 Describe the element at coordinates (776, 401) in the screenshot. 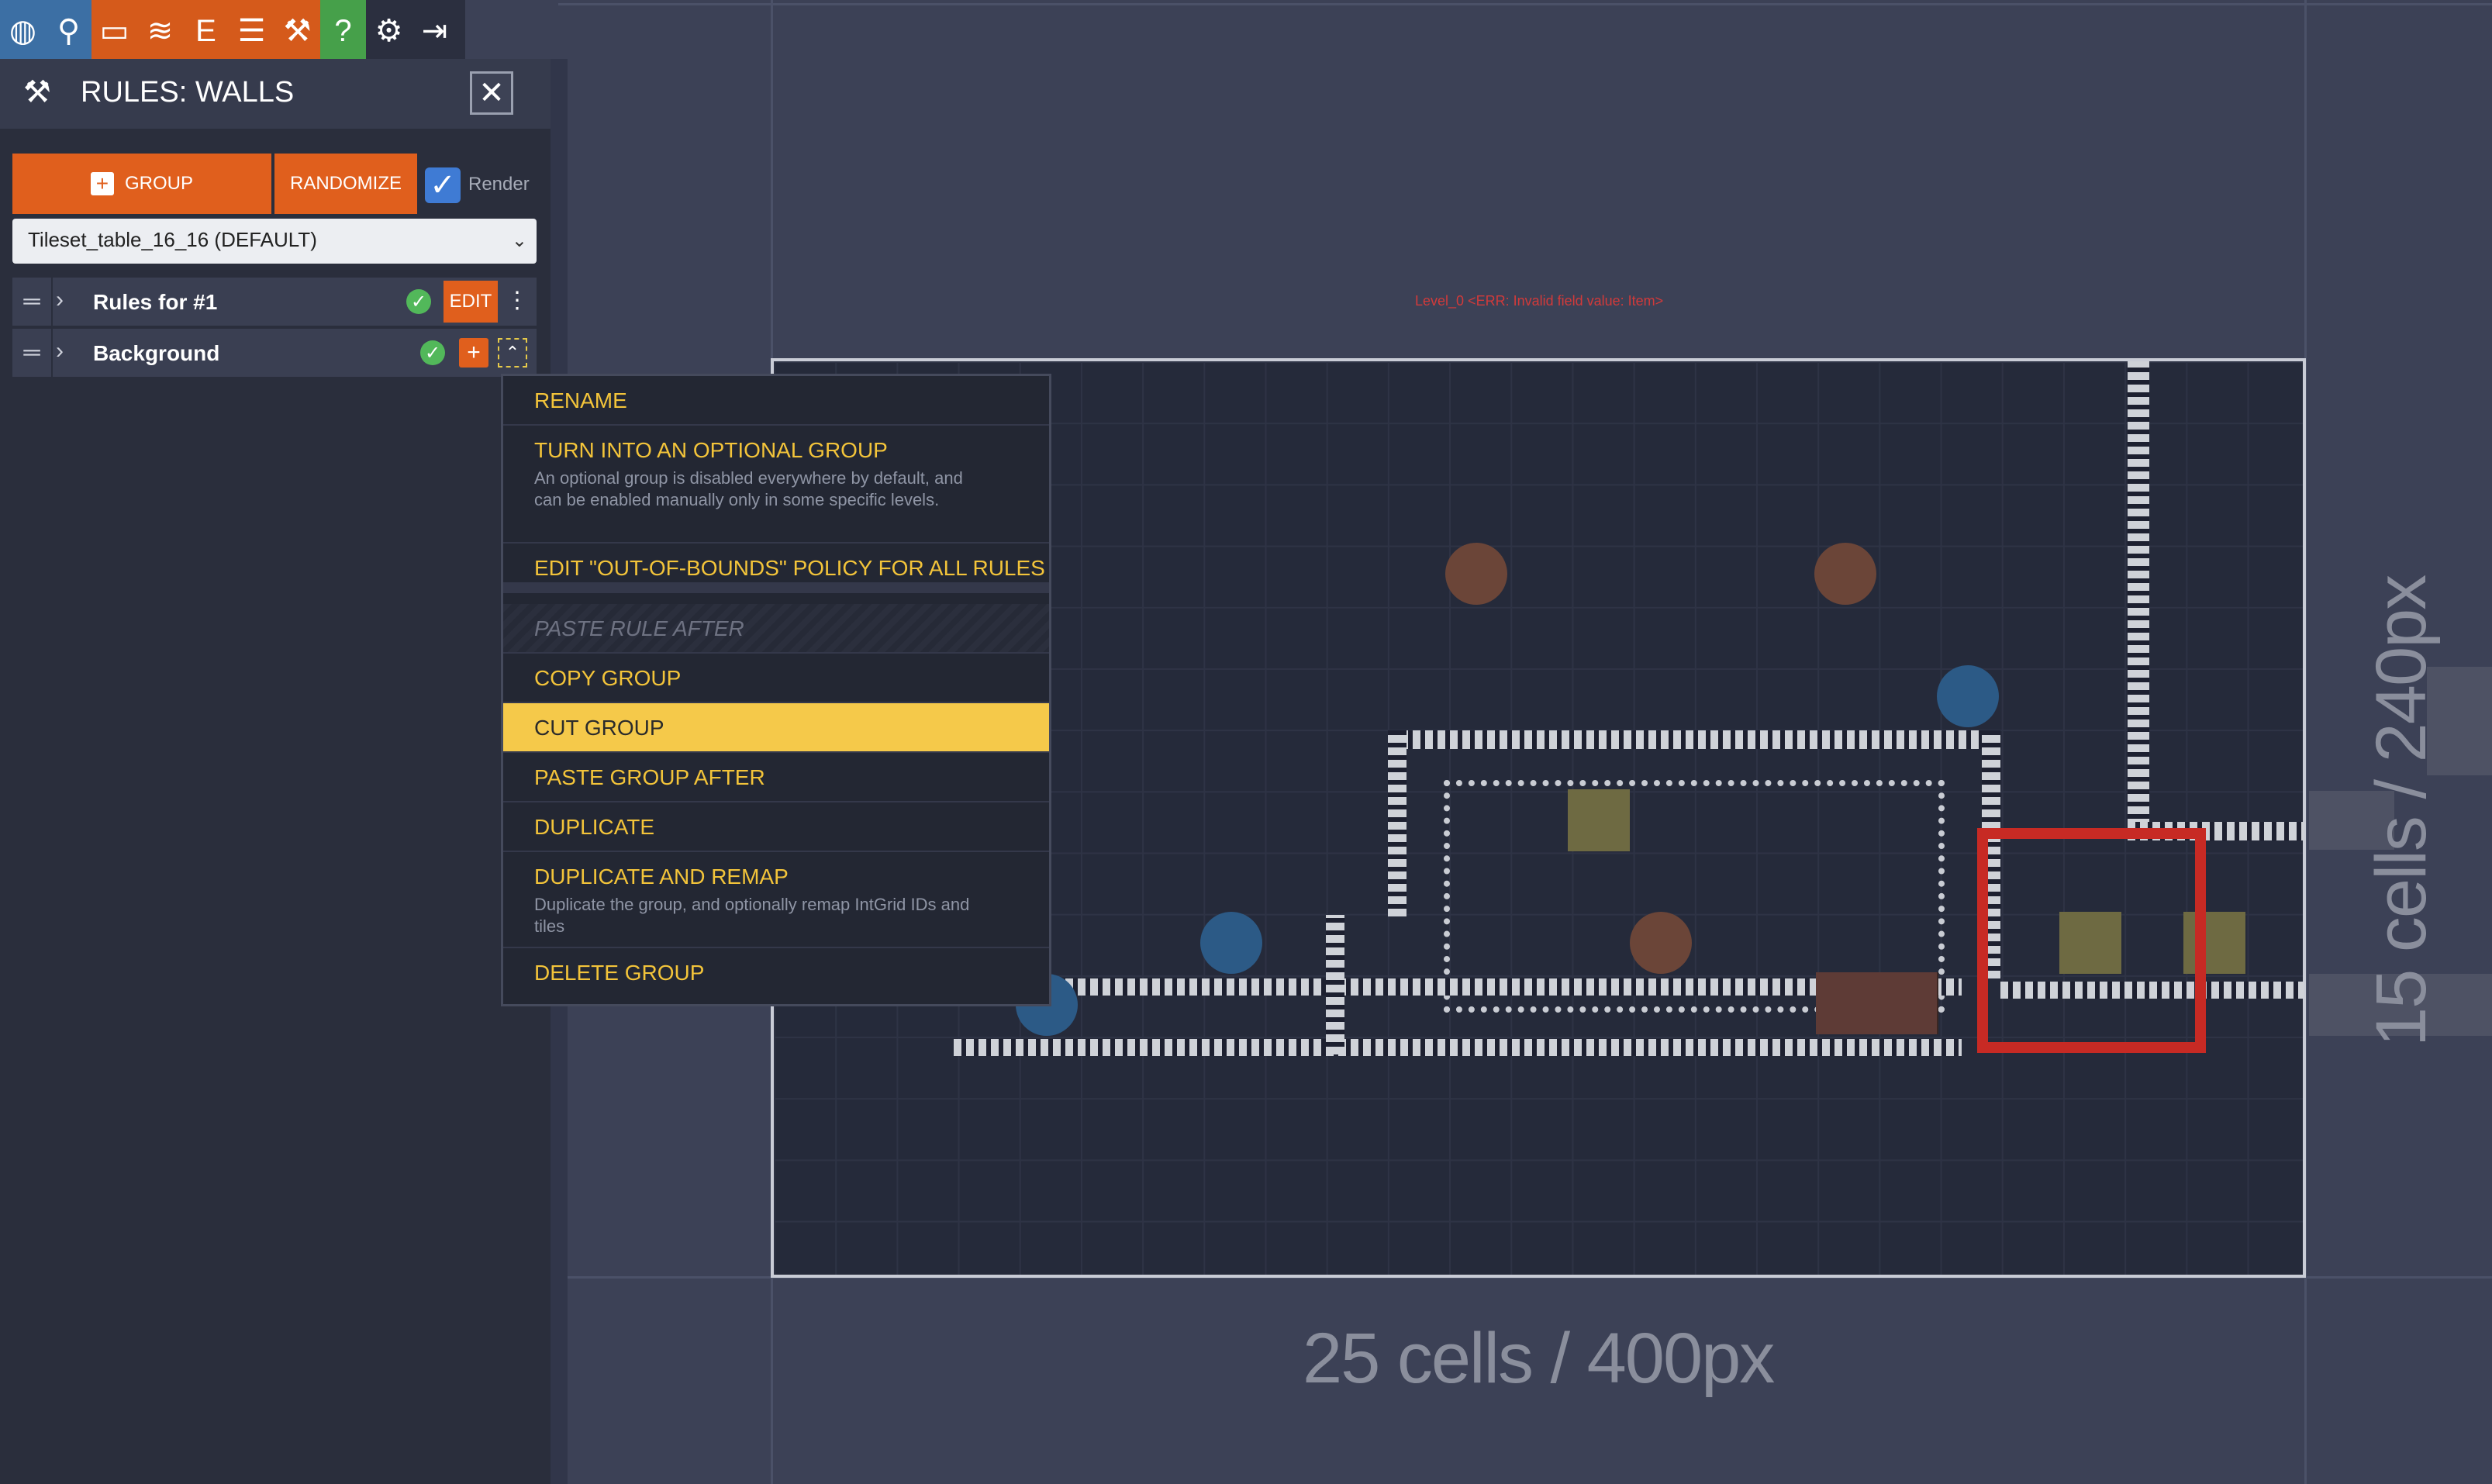

I see `menu-item-rename: RENAME` at that location.